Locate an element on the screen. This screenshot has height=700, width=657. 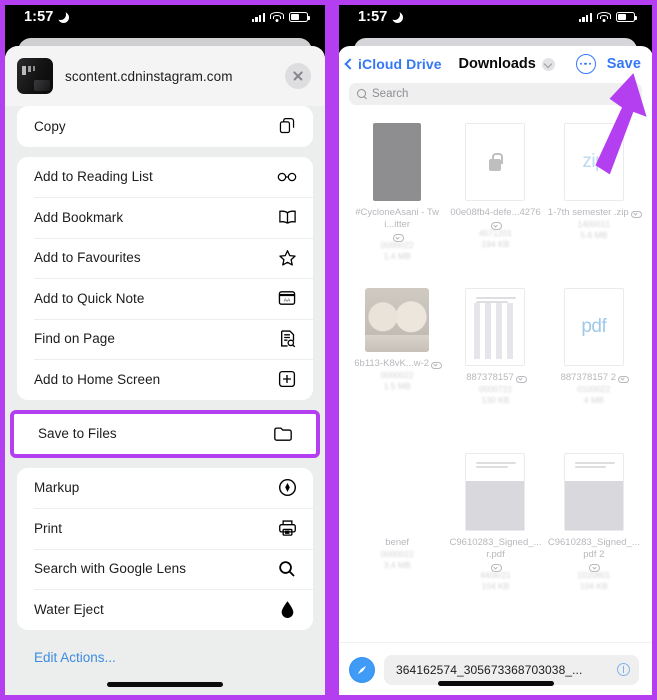
back-to-icloud-drive-button: iCloud Drive is located at coordinates (393, 64).